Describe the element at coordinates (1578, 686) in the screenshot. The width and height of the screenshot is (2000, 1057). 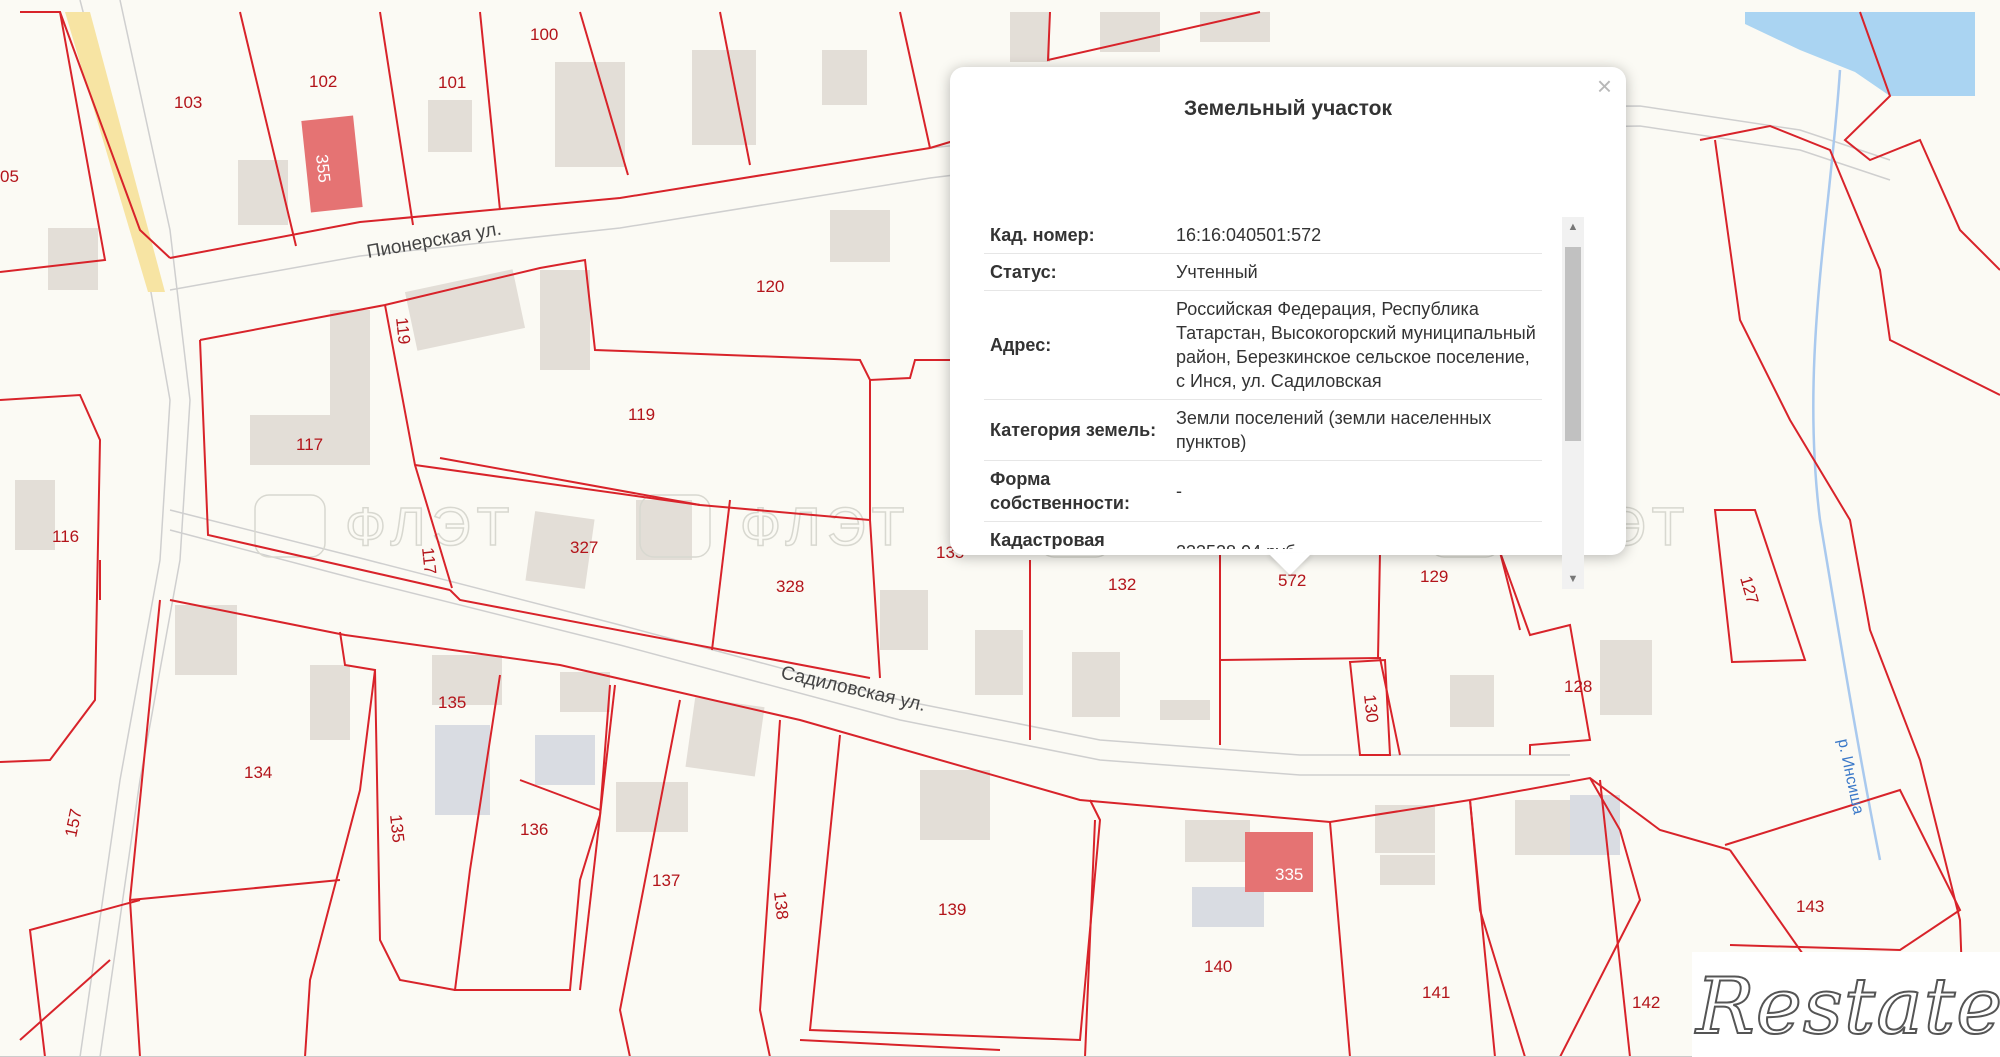
I see `plot-label: 128` at that location.